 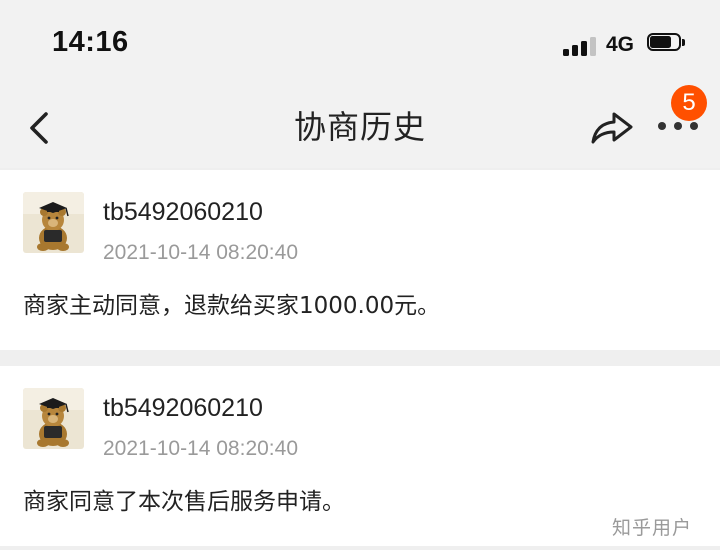 I want to click on signal-icon, so click(x=581, y=45).